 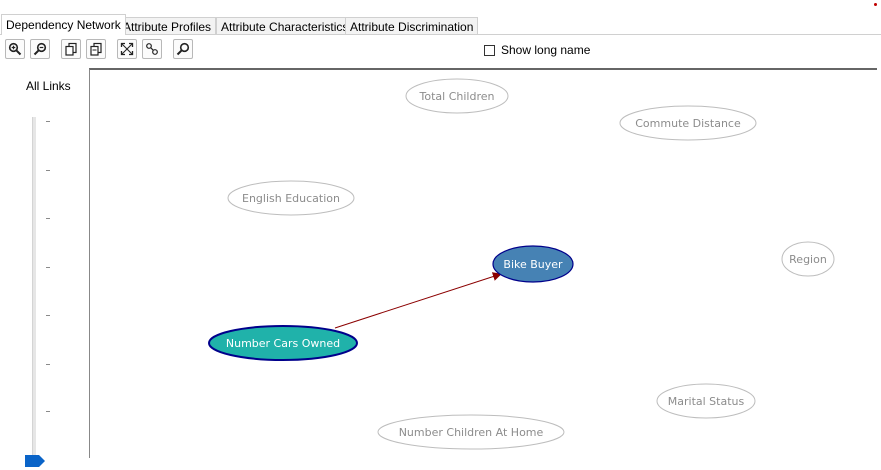 What do you see at coordinates (34, 289) in the screenshot?
I see `link-strength-slider` at bounding box center [34, 289].